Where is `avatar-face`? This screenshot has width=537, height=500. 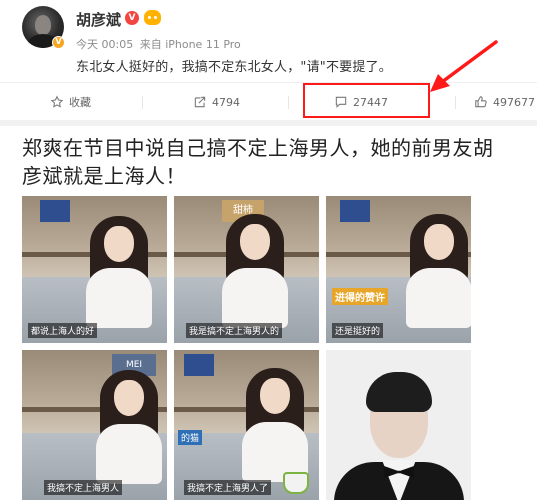
avatar-face is located at coordinates (43, 25).